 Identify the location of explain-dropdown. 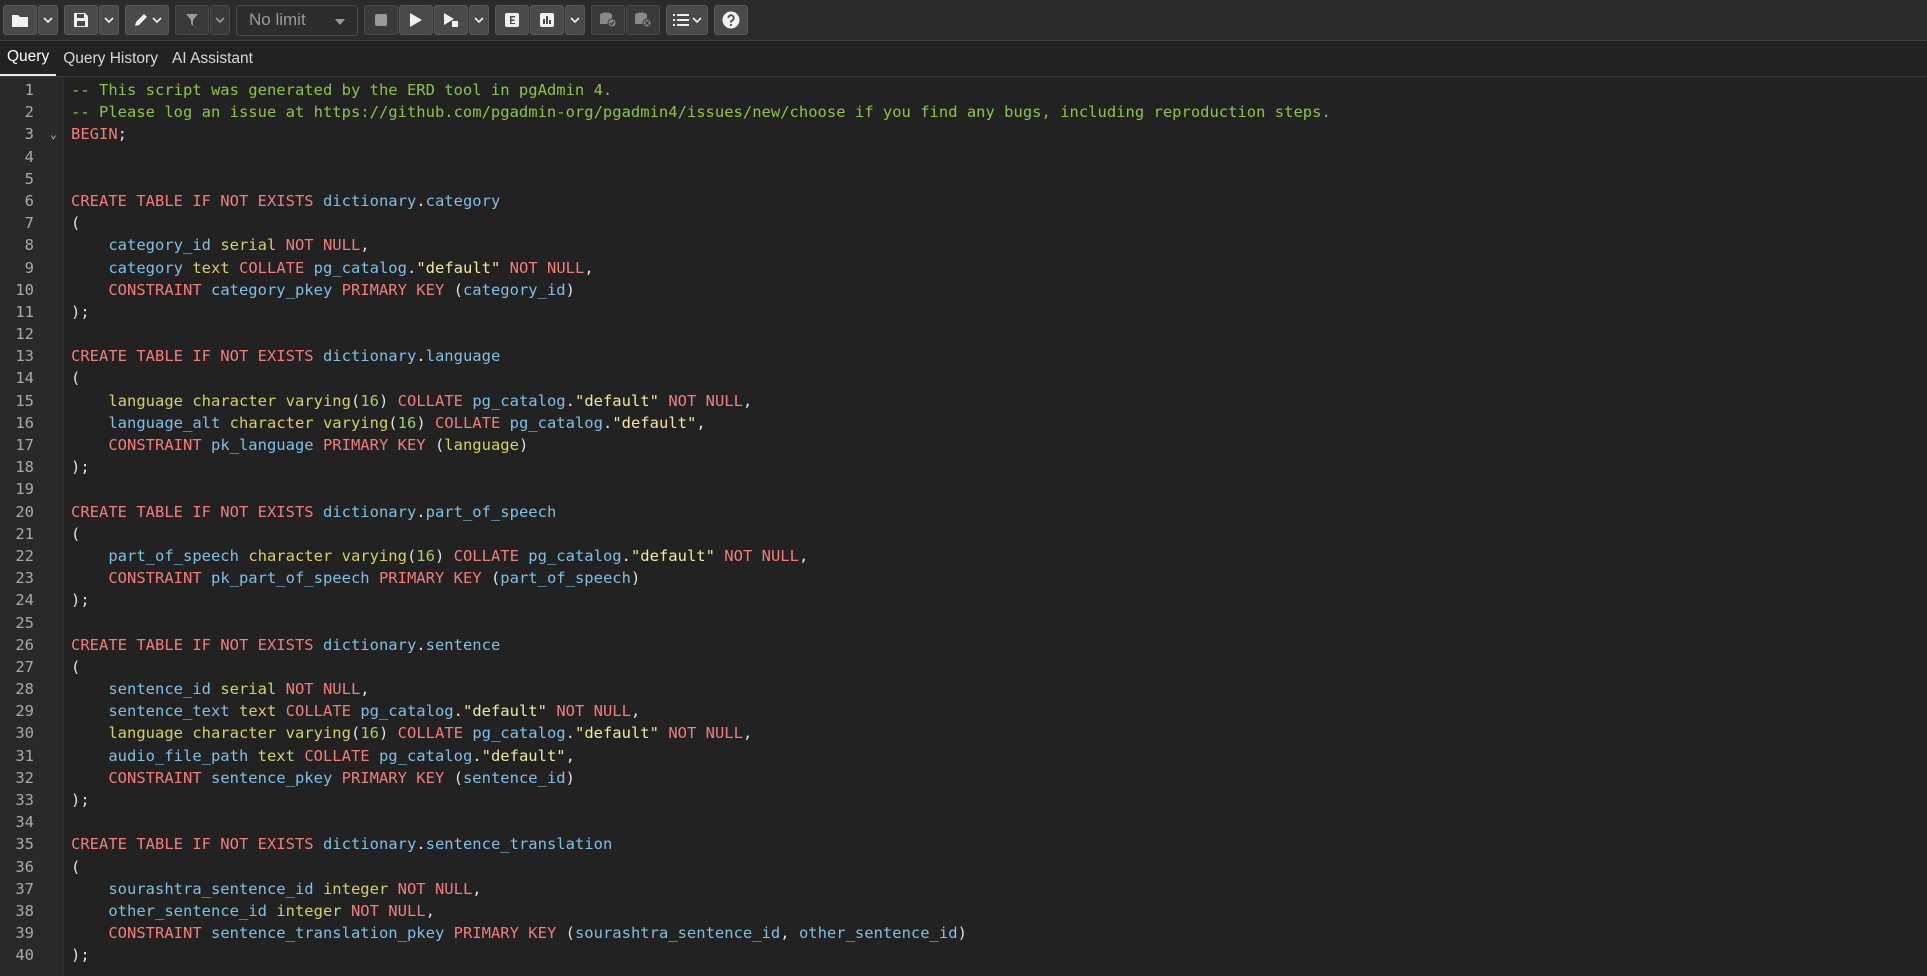
(575, 20).